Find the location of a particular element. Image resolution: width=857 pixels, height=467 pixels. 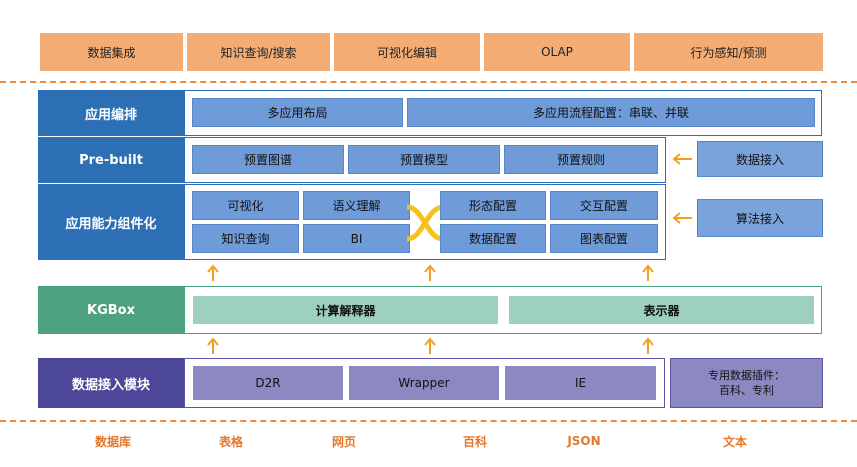

top-item-knowledge-query: 知识查询/搜索 is located at coordinates (258, 52).